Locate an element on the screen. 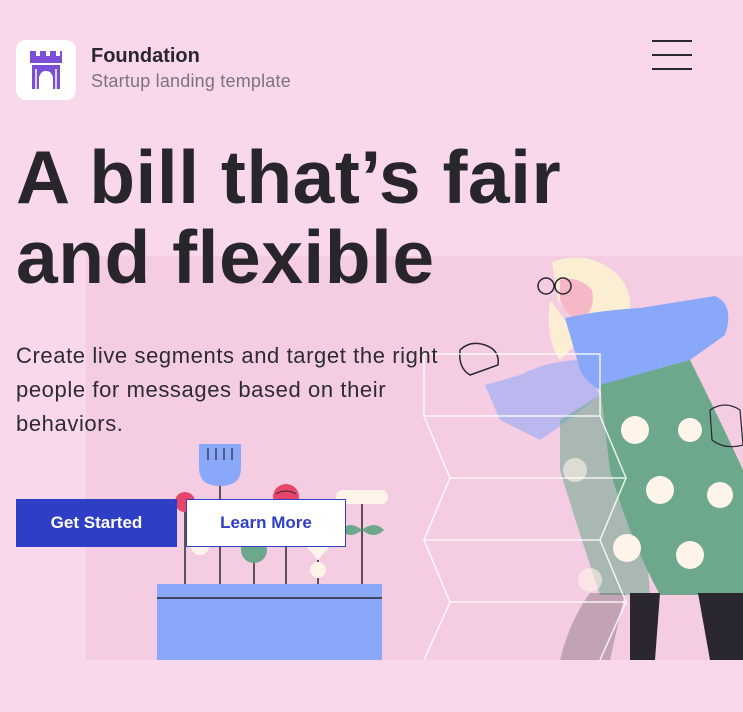 This screenshot has height=712, width=743. hamburger-menu-icon is located at coordinates (672, 55).